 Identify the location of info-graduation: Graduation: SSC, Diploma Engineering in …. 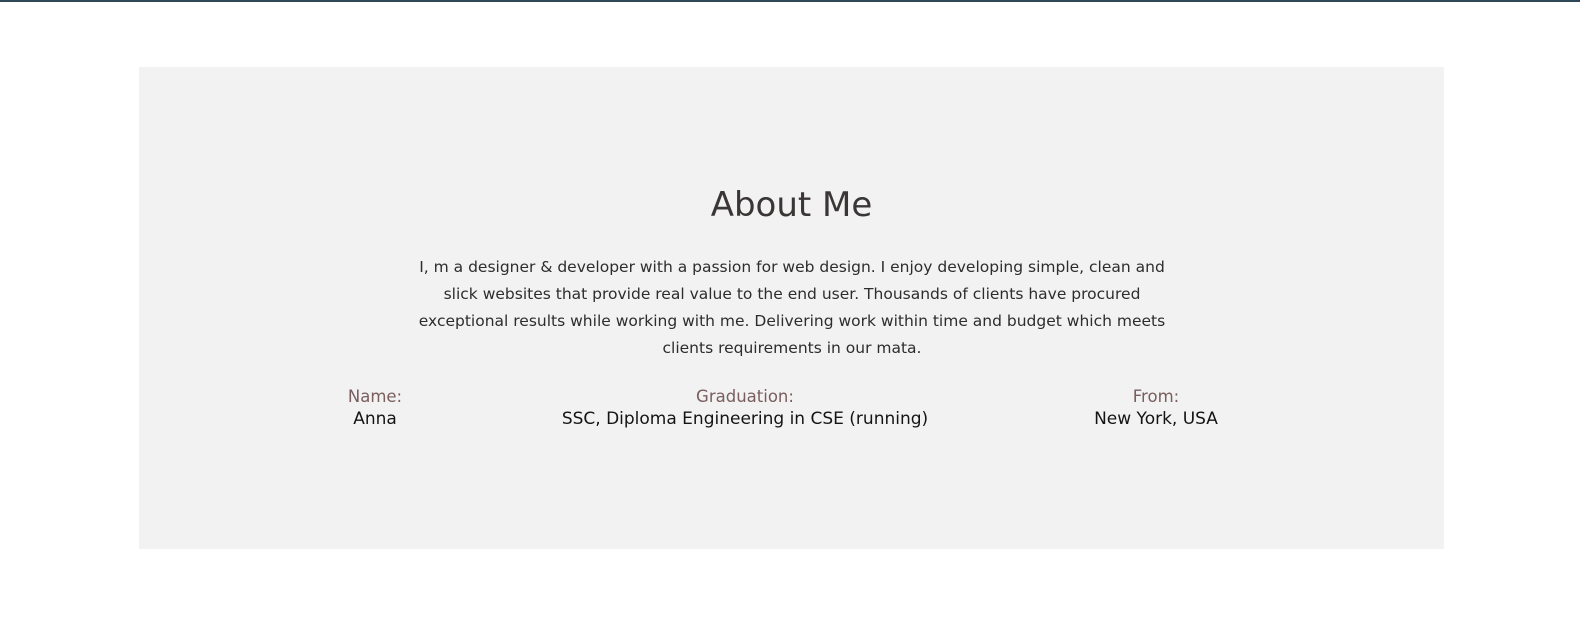
(745, 409).